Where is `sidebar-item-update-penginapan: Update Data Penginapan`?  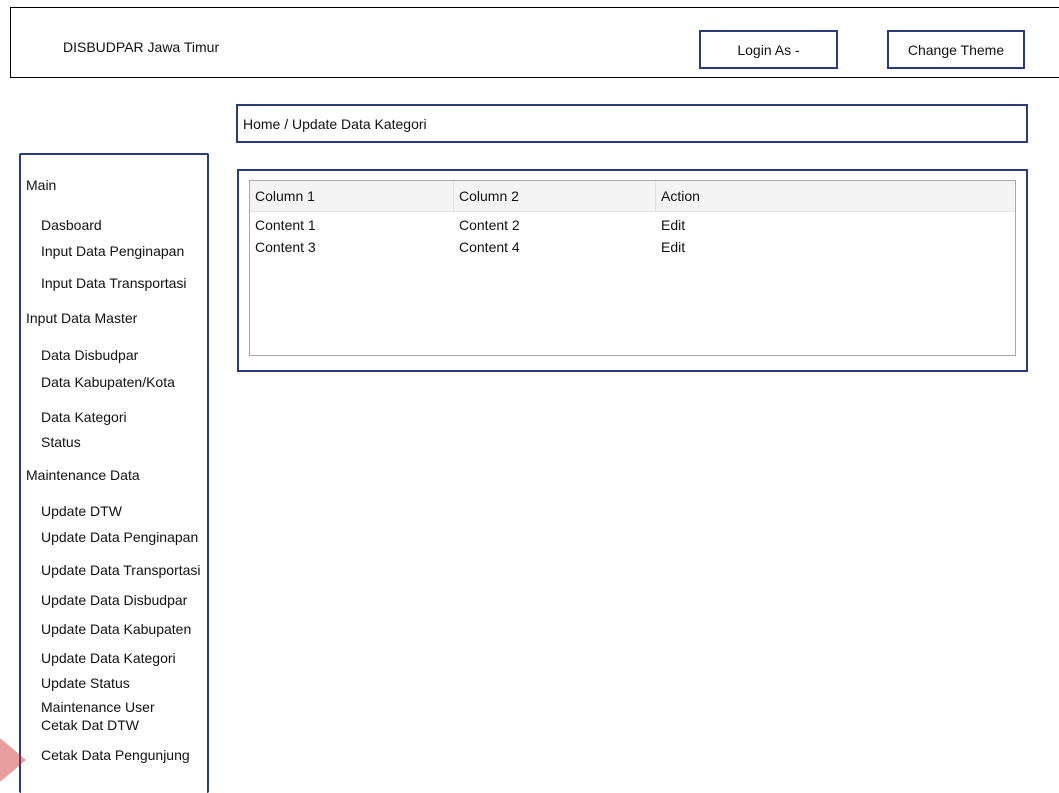
sidebar-item-update-penginapan: Update Data Penginapan is located at coordinates (119, 537).